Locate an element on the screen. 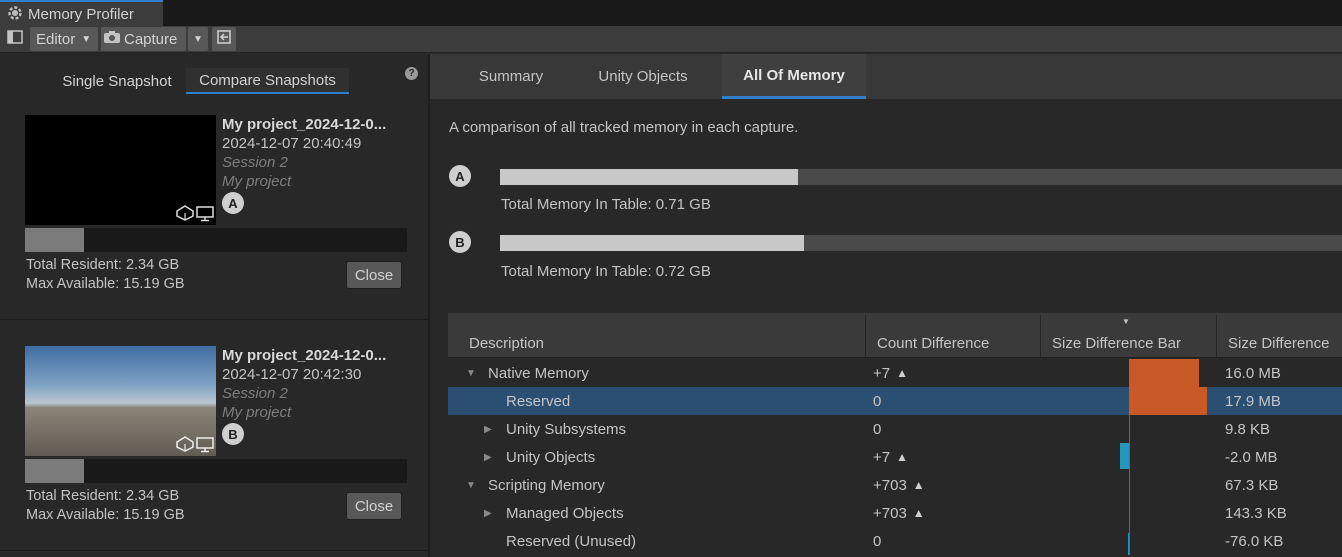 The height and width of the screenshot is (557, 1342). import-button is located at coordinates (224, 39).